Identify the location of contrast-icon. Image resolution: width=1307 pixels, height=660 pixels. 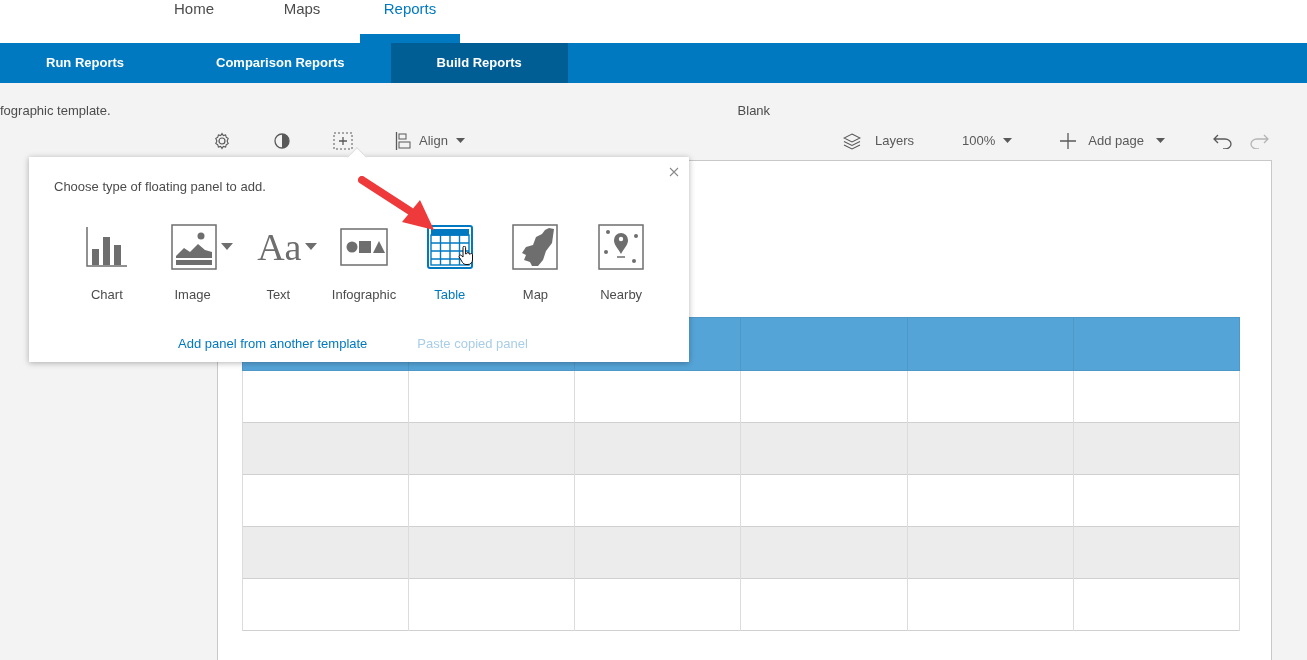
(282, 140).